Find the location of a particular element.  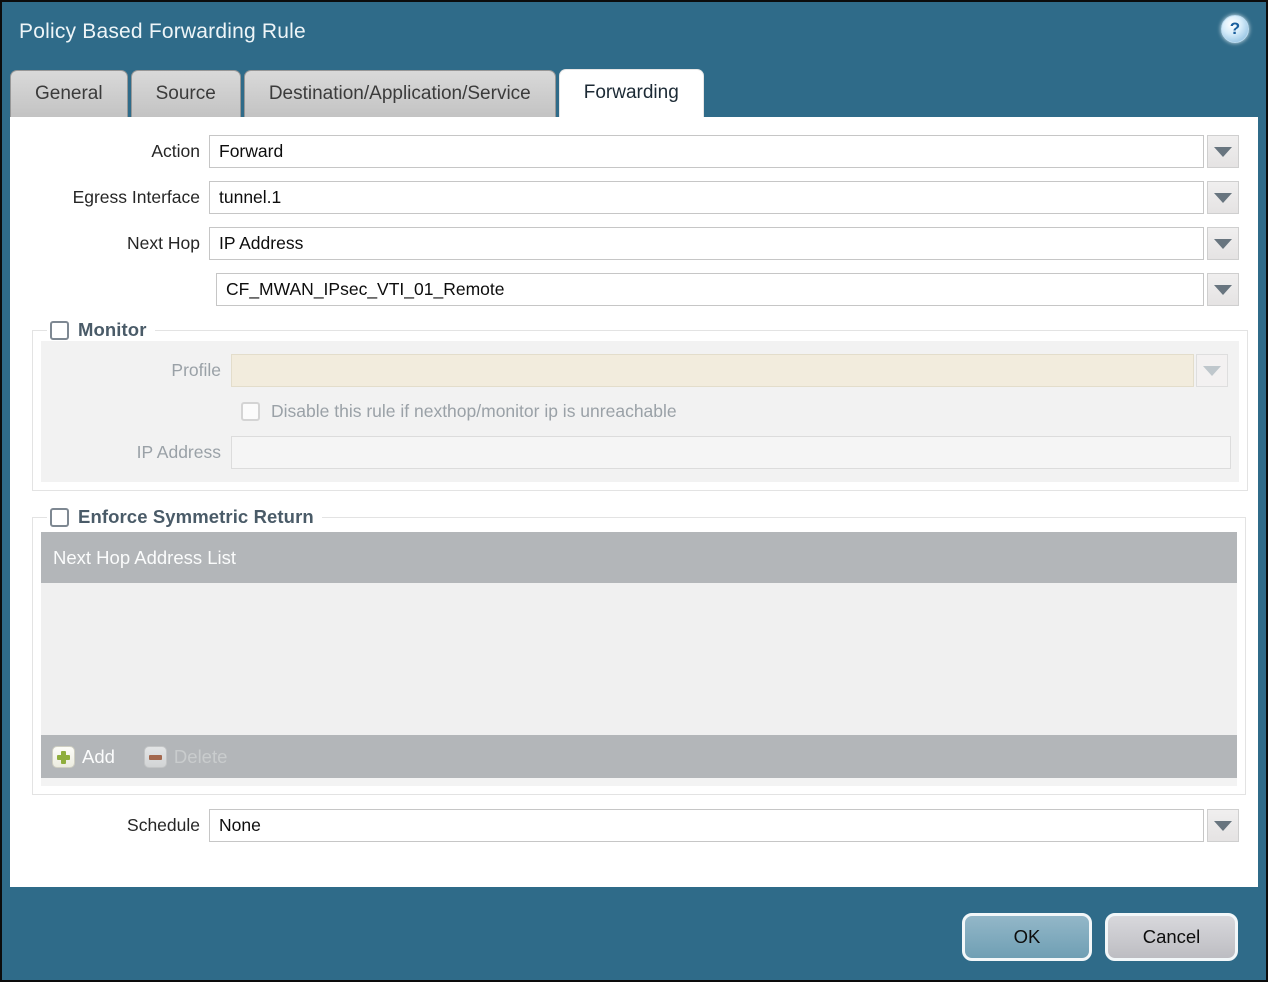

schedule-select: None is located at coordinates (706, 825).